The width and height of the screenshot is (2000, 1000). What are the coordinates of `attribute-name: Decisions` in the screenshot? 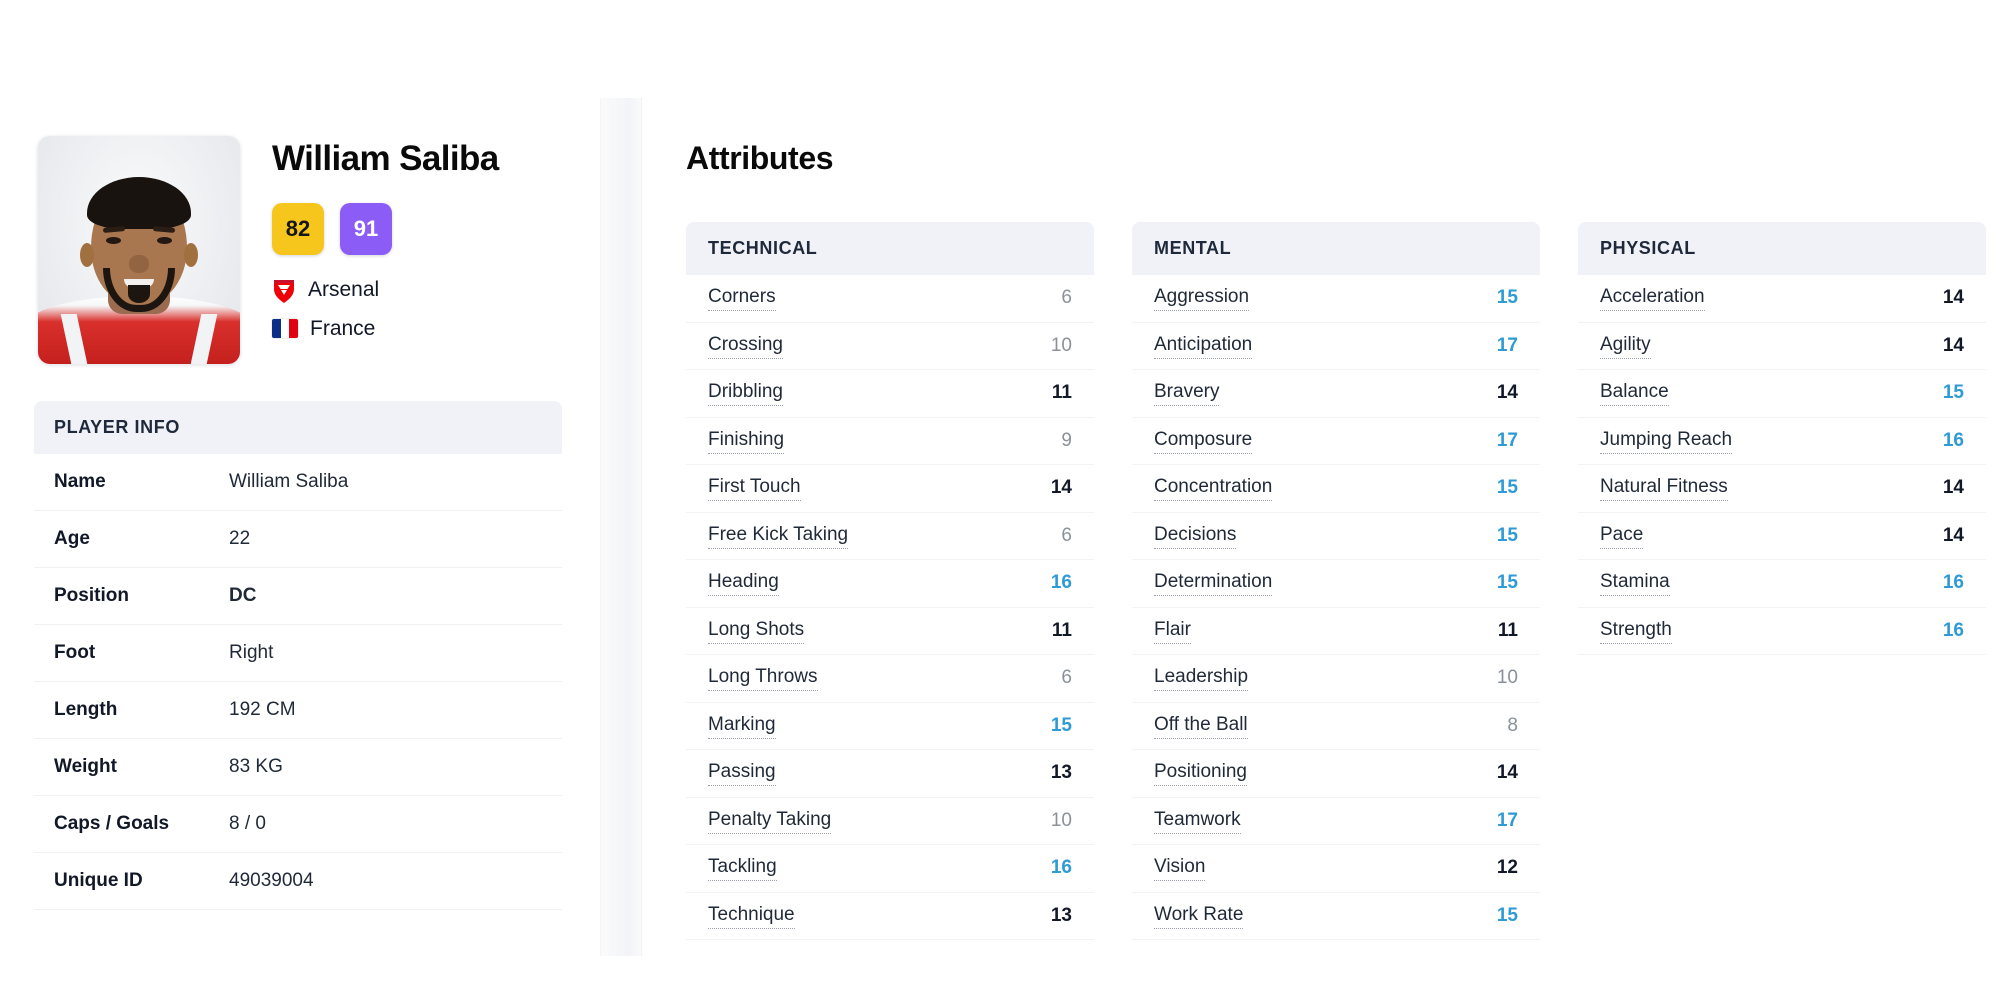 It's located at (1195, 536).